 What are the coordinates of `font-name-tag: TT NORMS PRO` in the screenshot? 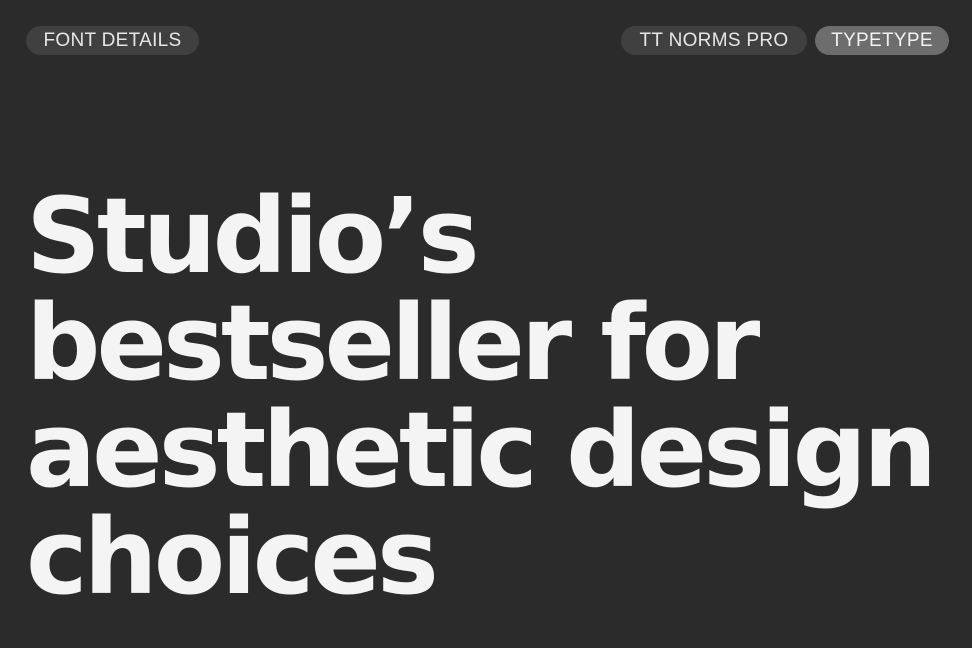 It's located at (714, 40).